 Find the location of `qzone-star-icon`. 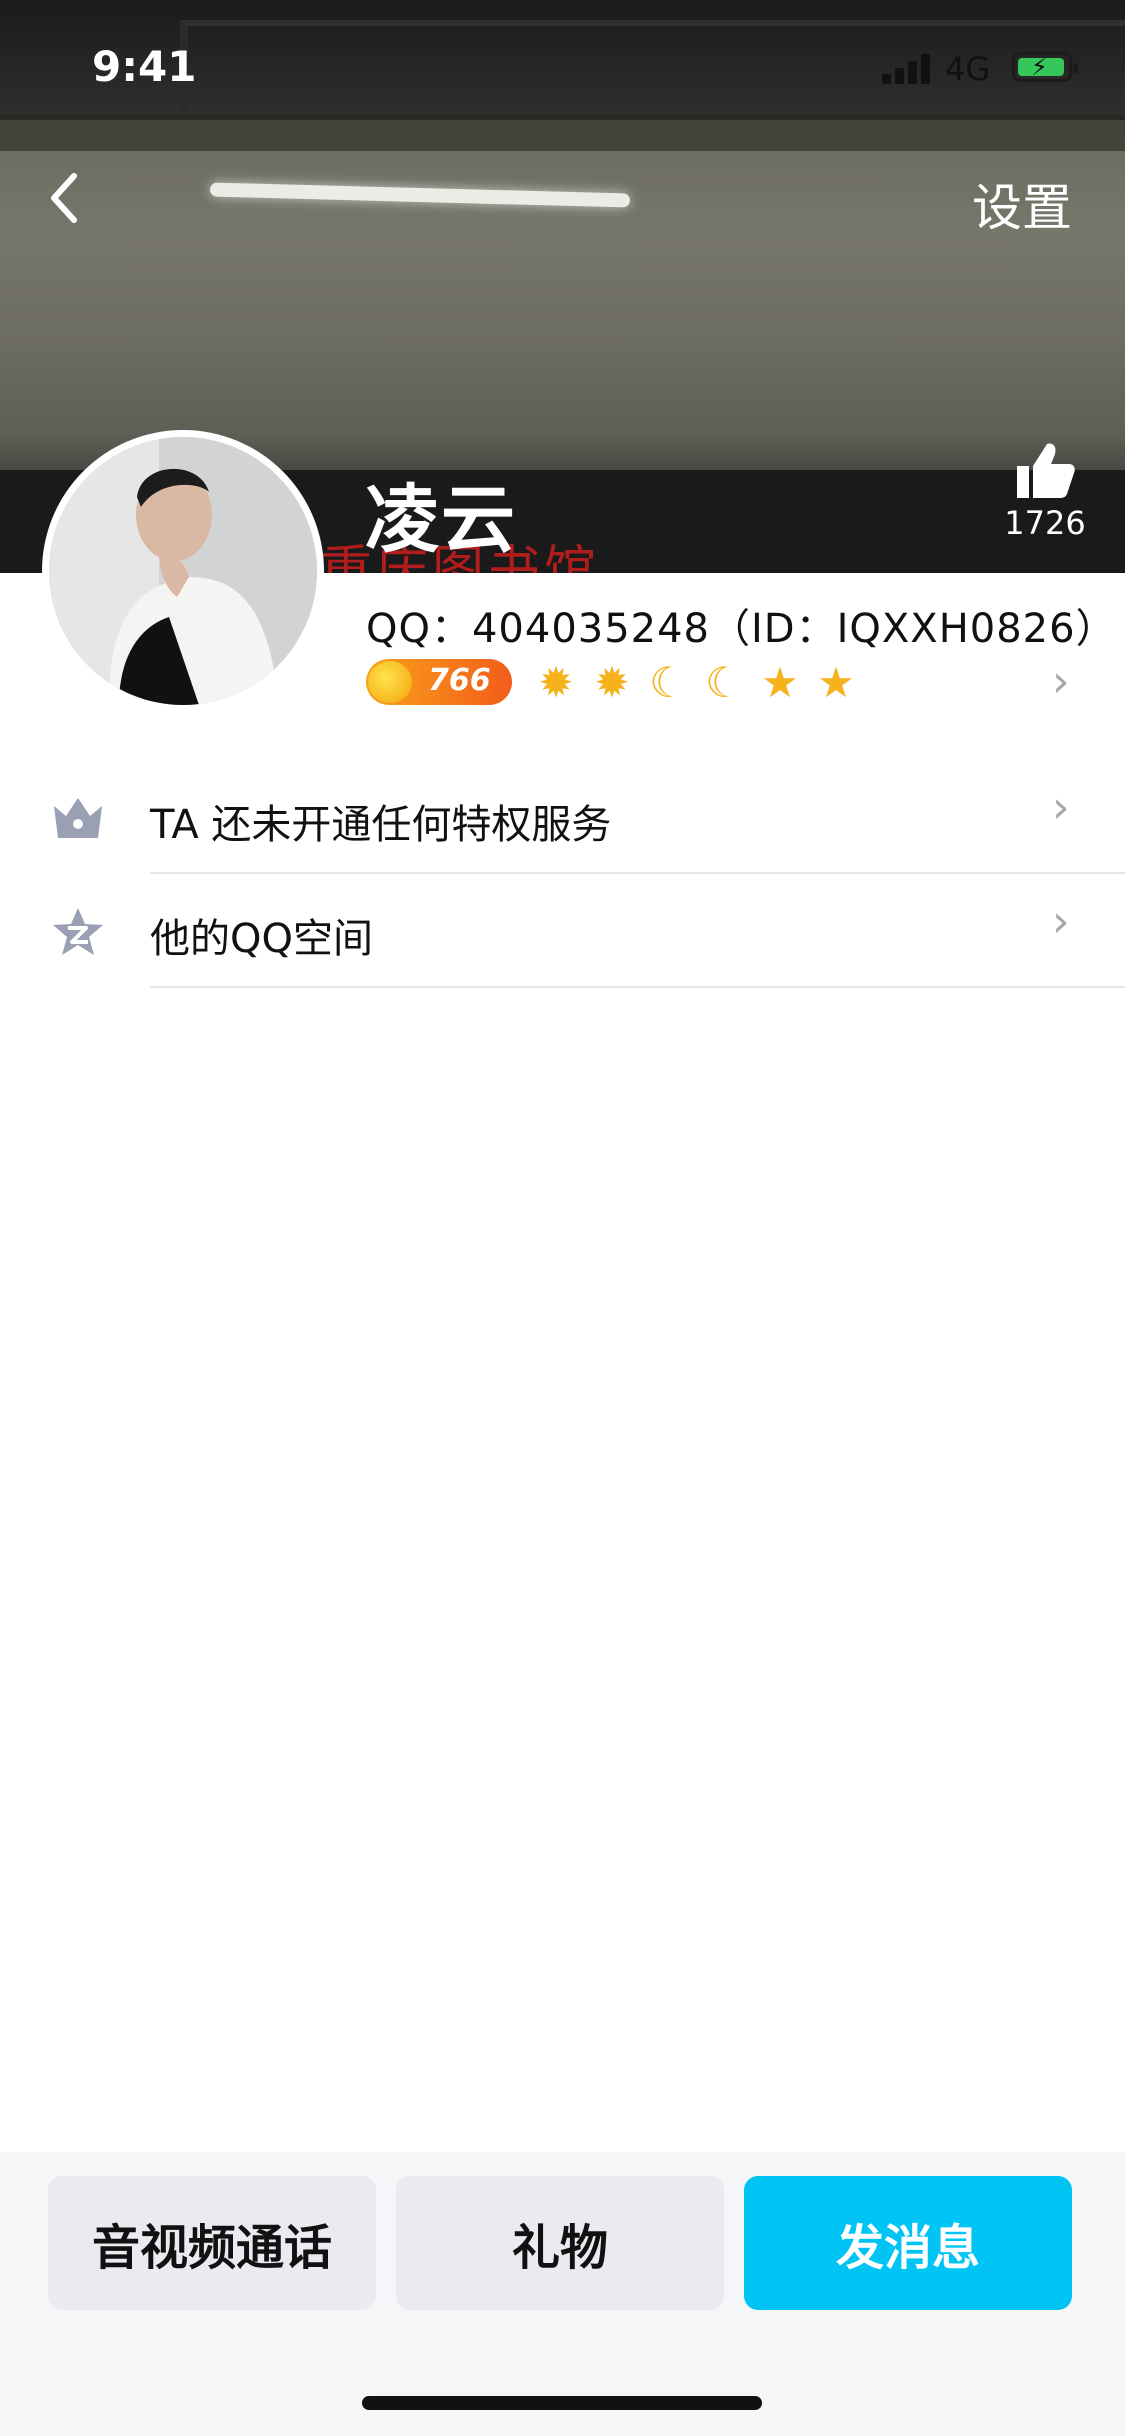

qzone-star-icon is located at coordinates (78, 931).